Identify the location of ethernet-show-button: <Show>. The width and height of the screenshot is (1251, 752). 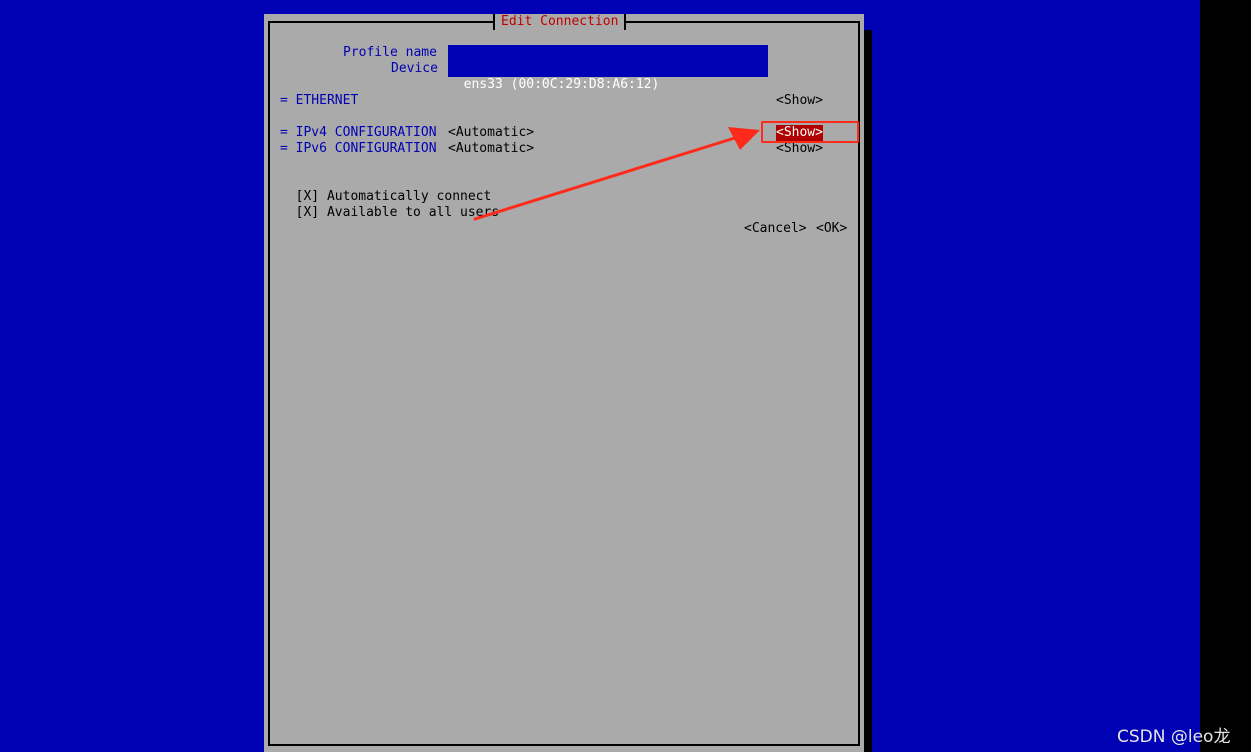
(799, 101).